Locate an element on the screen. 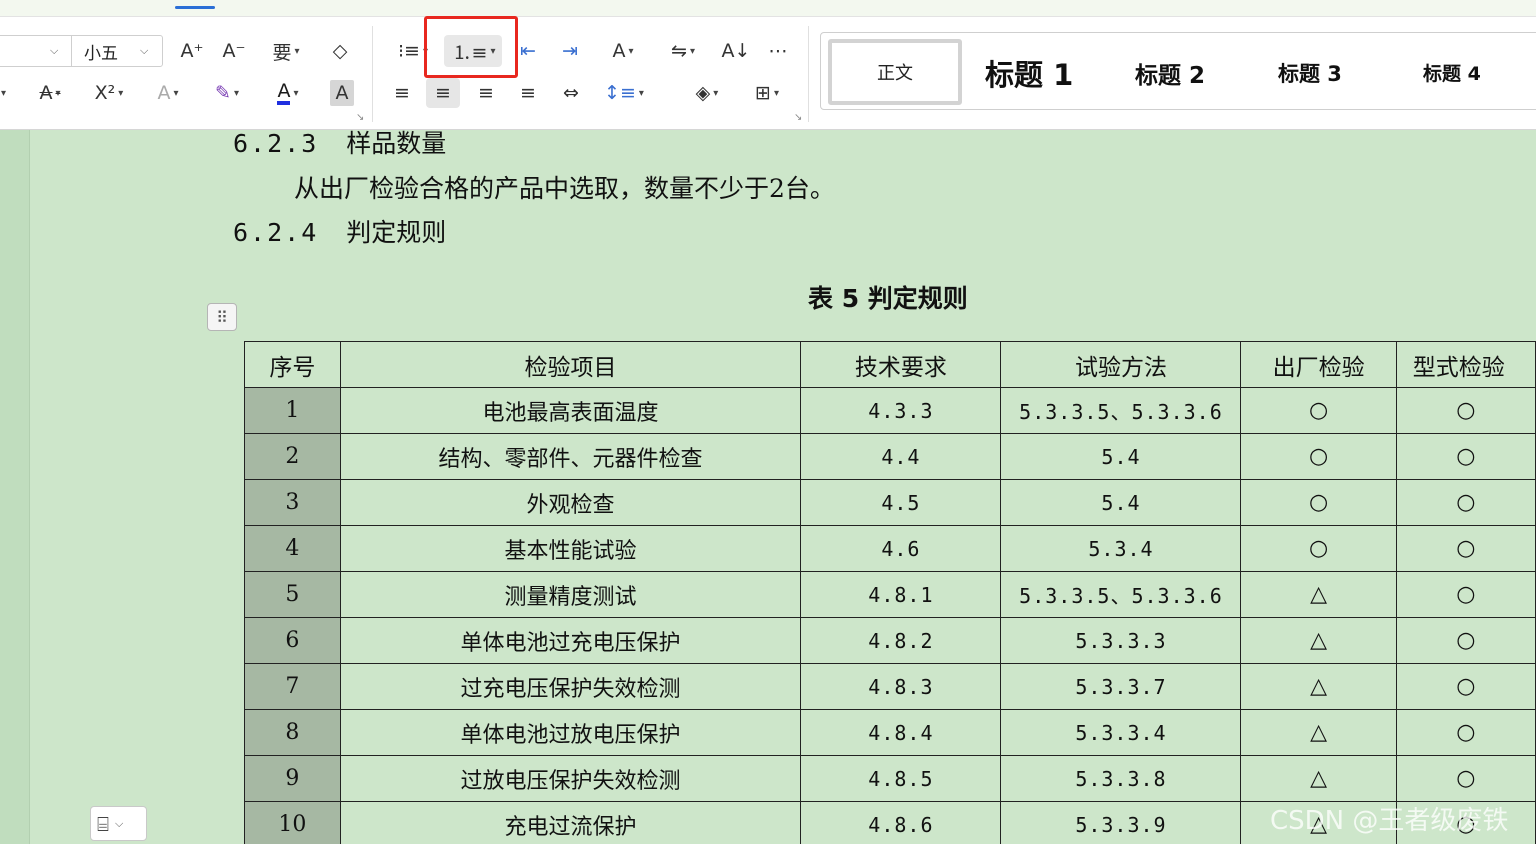 The height and width of the screenshot is (844, 1536). cell-requirement: 4.8.1 is located at coordinates (901, 594).